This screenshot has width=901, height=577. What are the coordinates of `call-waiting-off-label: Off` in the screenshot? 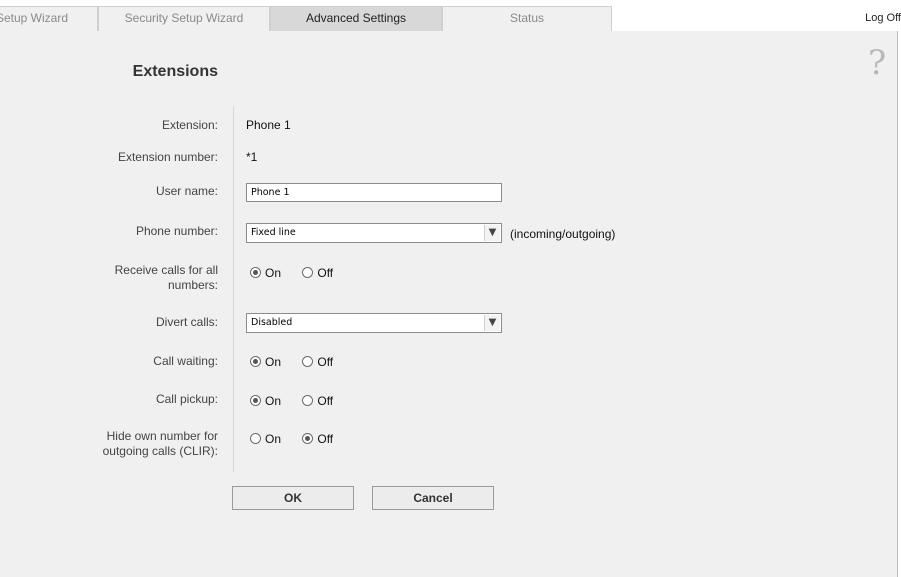 It's located at (325, 361).